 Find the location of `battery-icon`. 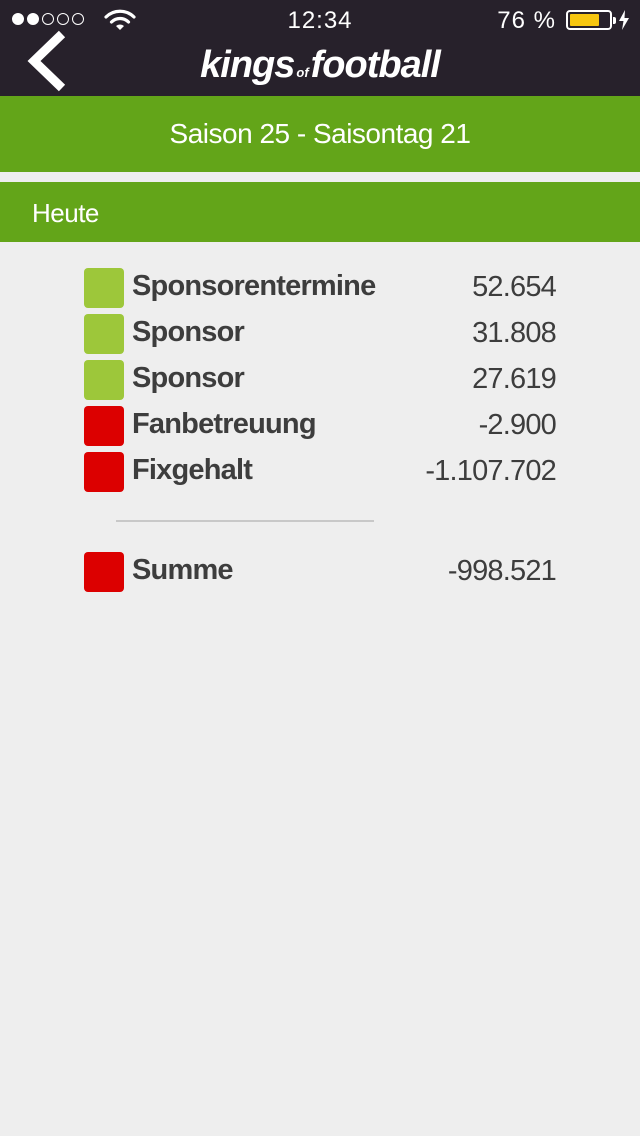

battery-icon is located at coordinates (591, 20).